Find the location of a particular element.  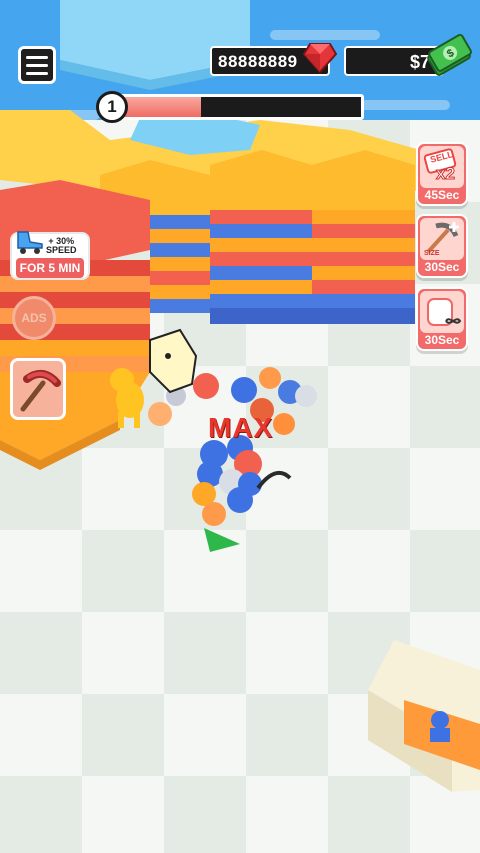

sell-x2-icon: SELL x2 is located at coordinates (442, 167).